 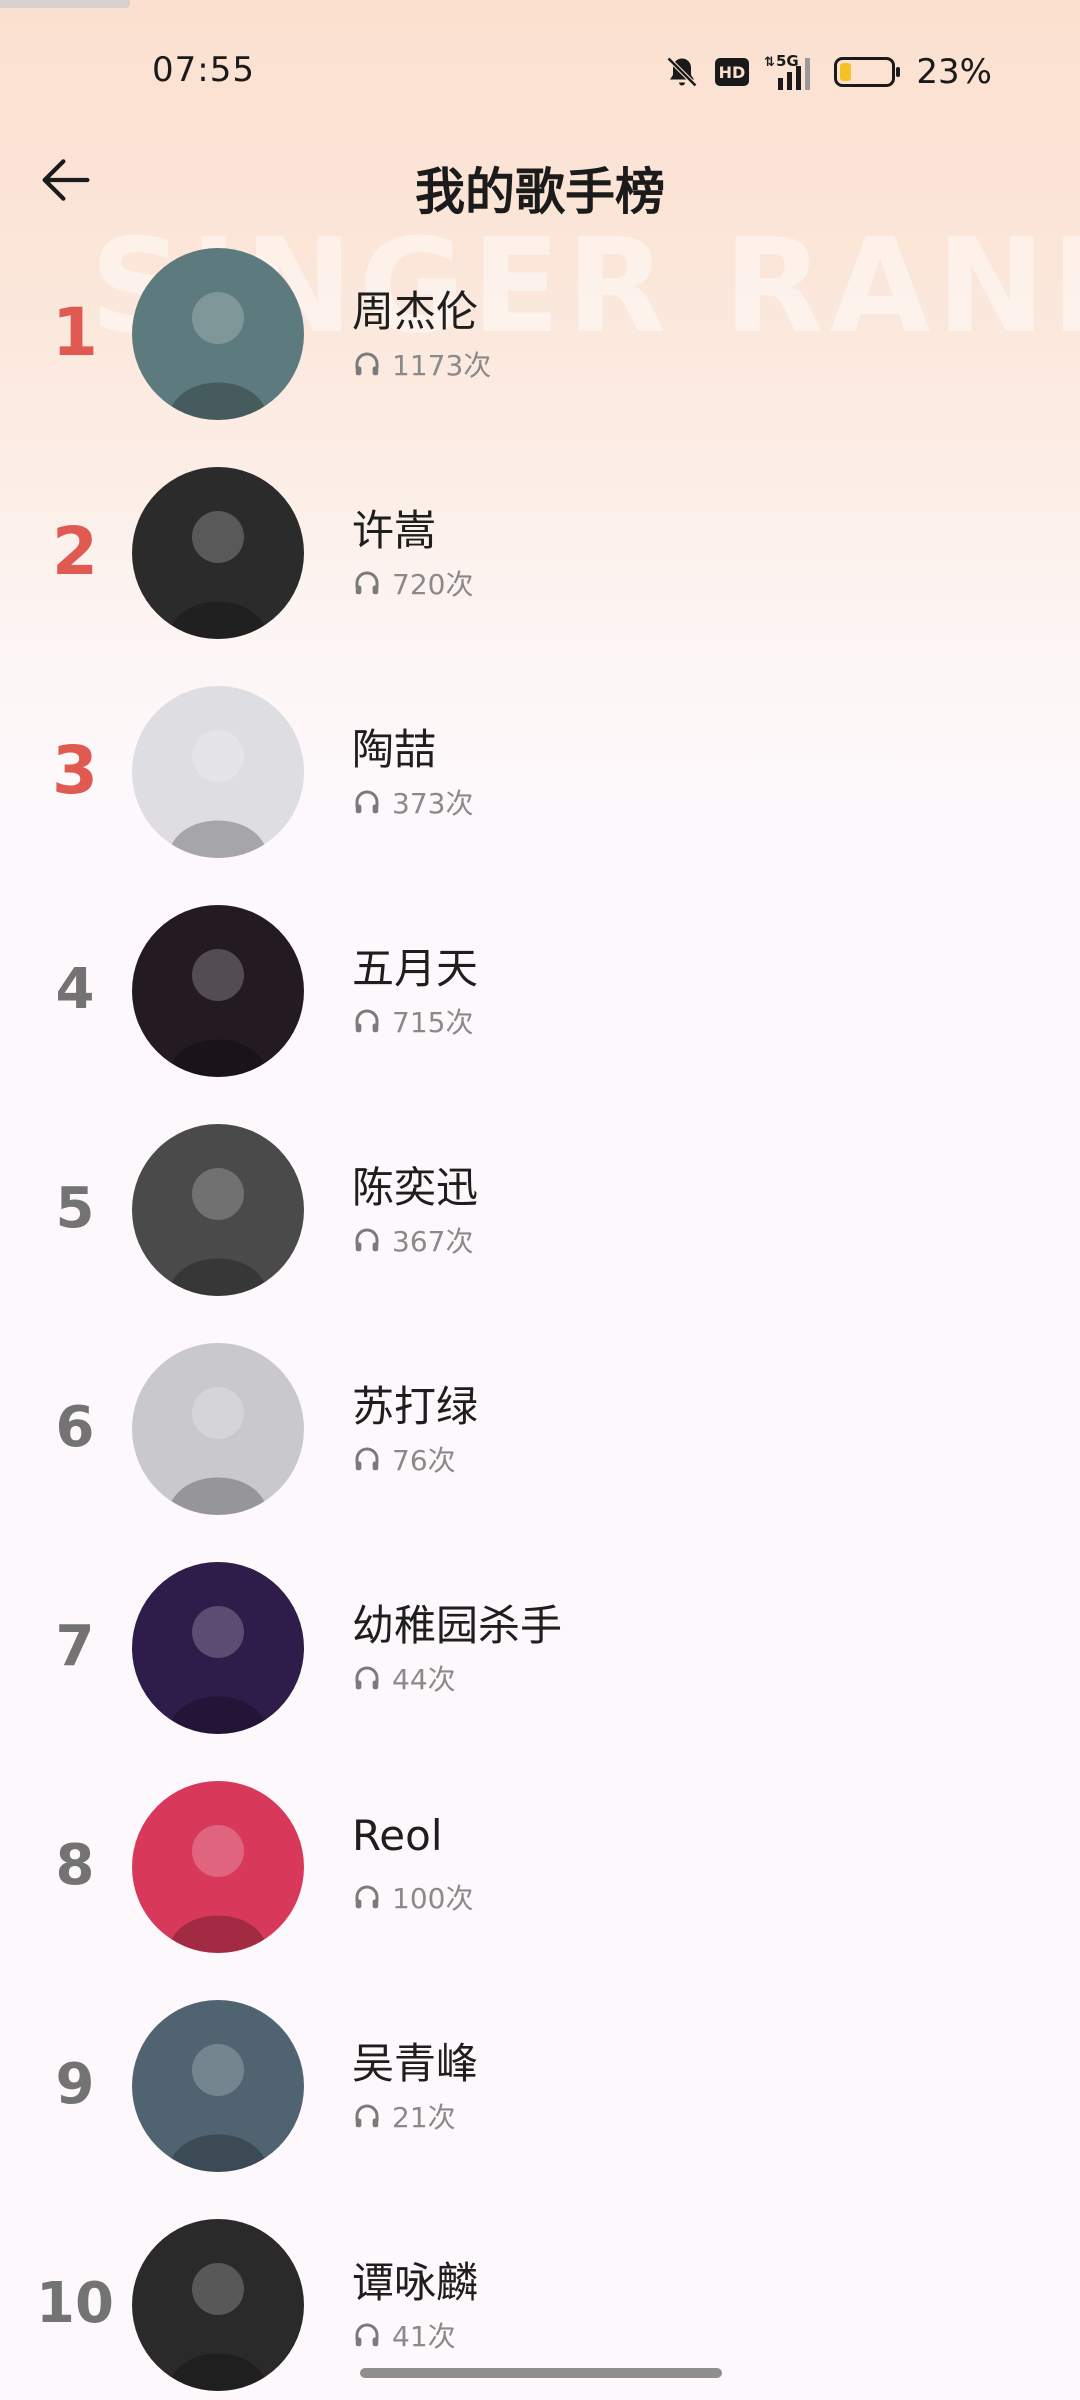 I want to click on play-count-row: 373次, so click(x=412, y=802).